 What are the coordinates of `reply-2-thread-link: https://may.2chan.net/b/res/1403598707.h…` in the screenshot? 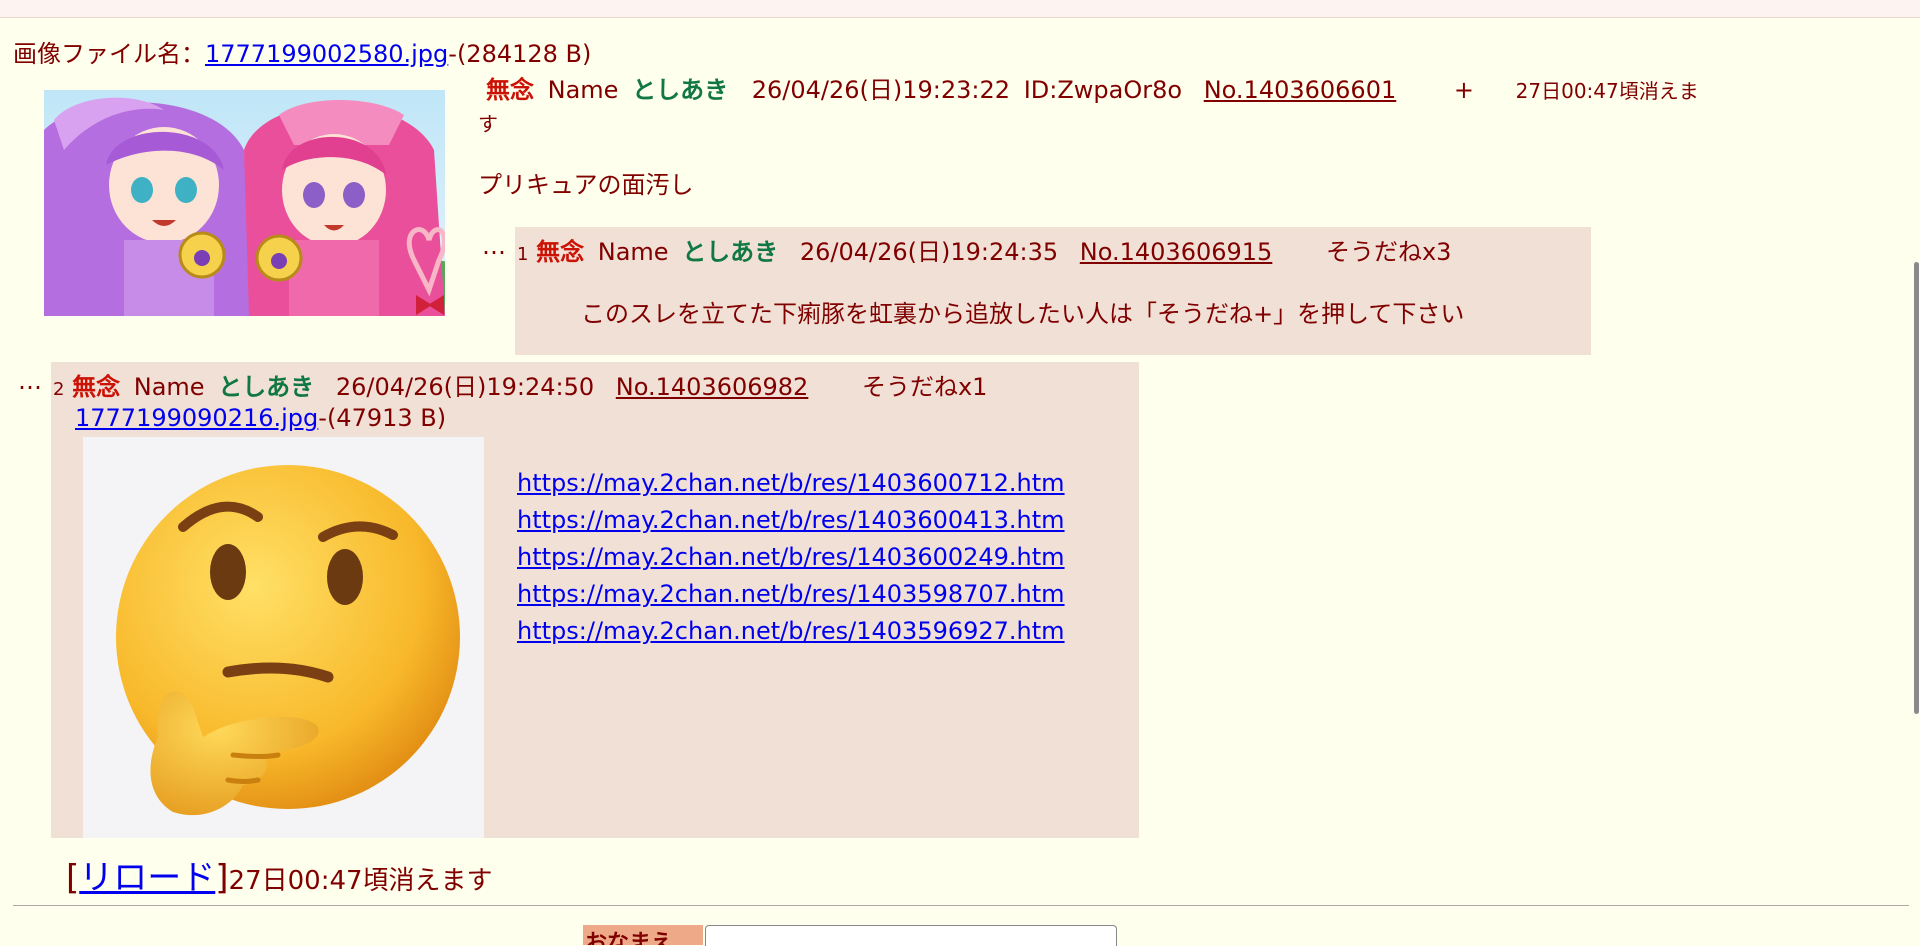 It's located at (791, 594).